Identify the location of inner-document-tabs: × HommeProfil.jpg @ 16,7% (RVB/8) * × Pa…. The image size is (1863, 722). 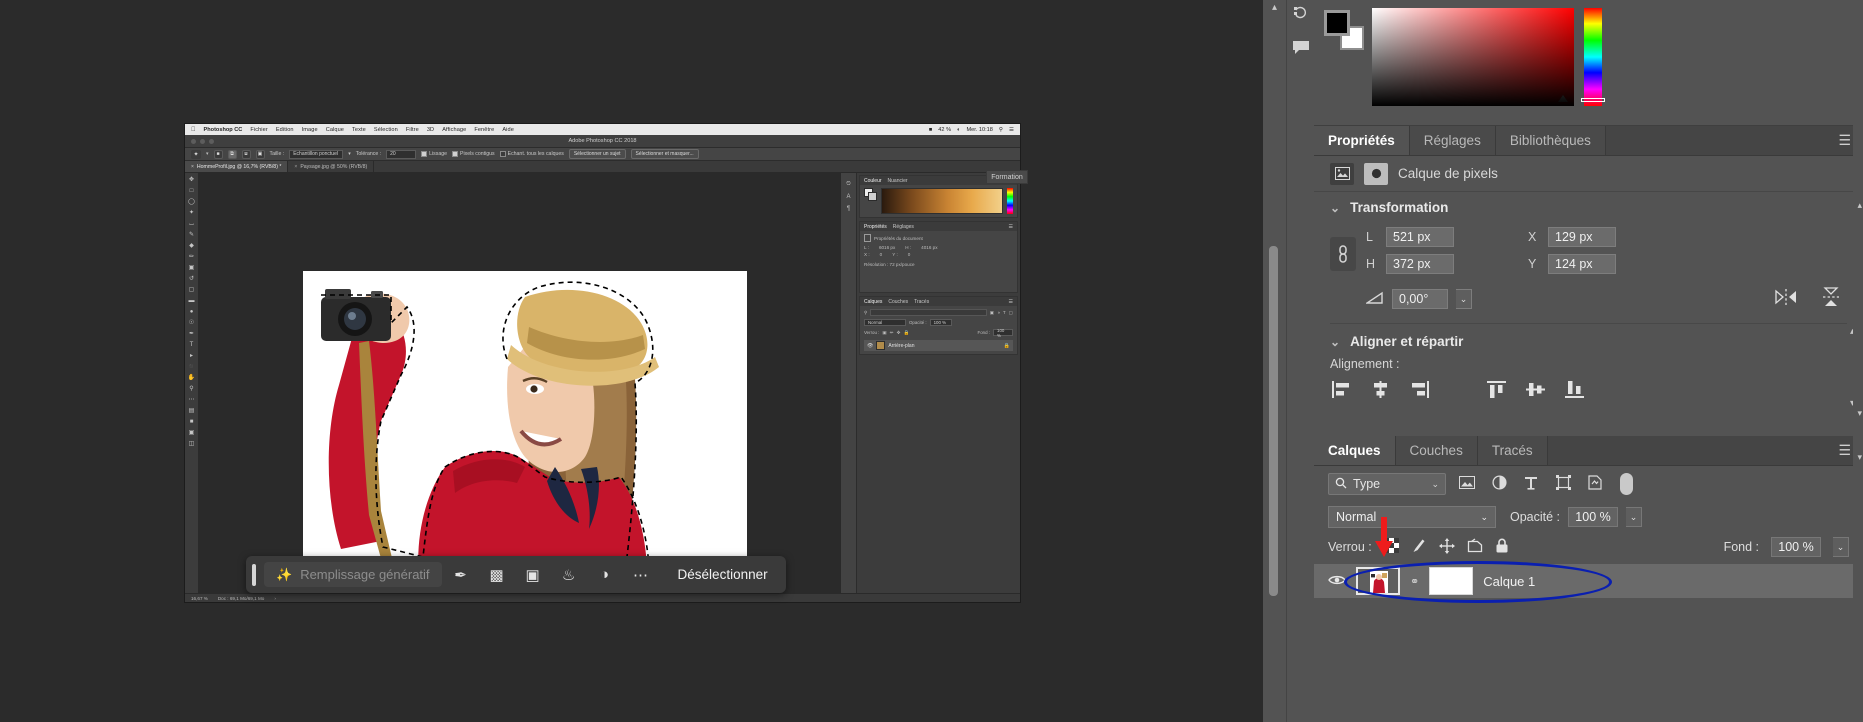
(602, 167).